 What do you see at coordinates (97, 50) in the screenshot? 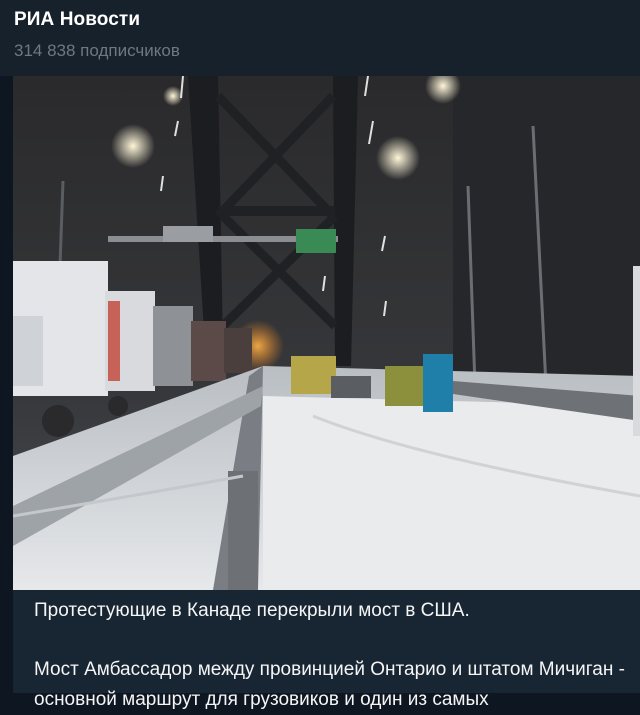
I see `subscriber-count: 314 838 подписчиков` at bounding box center [97, 50].